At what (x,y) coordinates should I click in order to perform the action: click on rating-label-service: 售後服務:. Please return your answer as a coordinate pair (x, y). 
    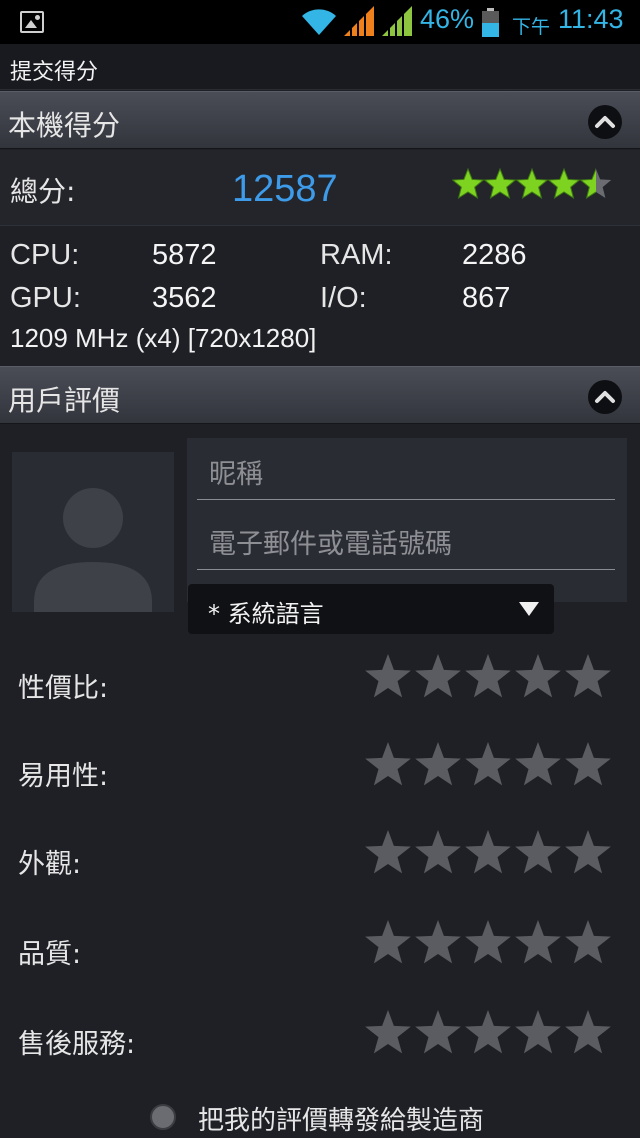
    Looking at the image, I should click on (77, 1044).